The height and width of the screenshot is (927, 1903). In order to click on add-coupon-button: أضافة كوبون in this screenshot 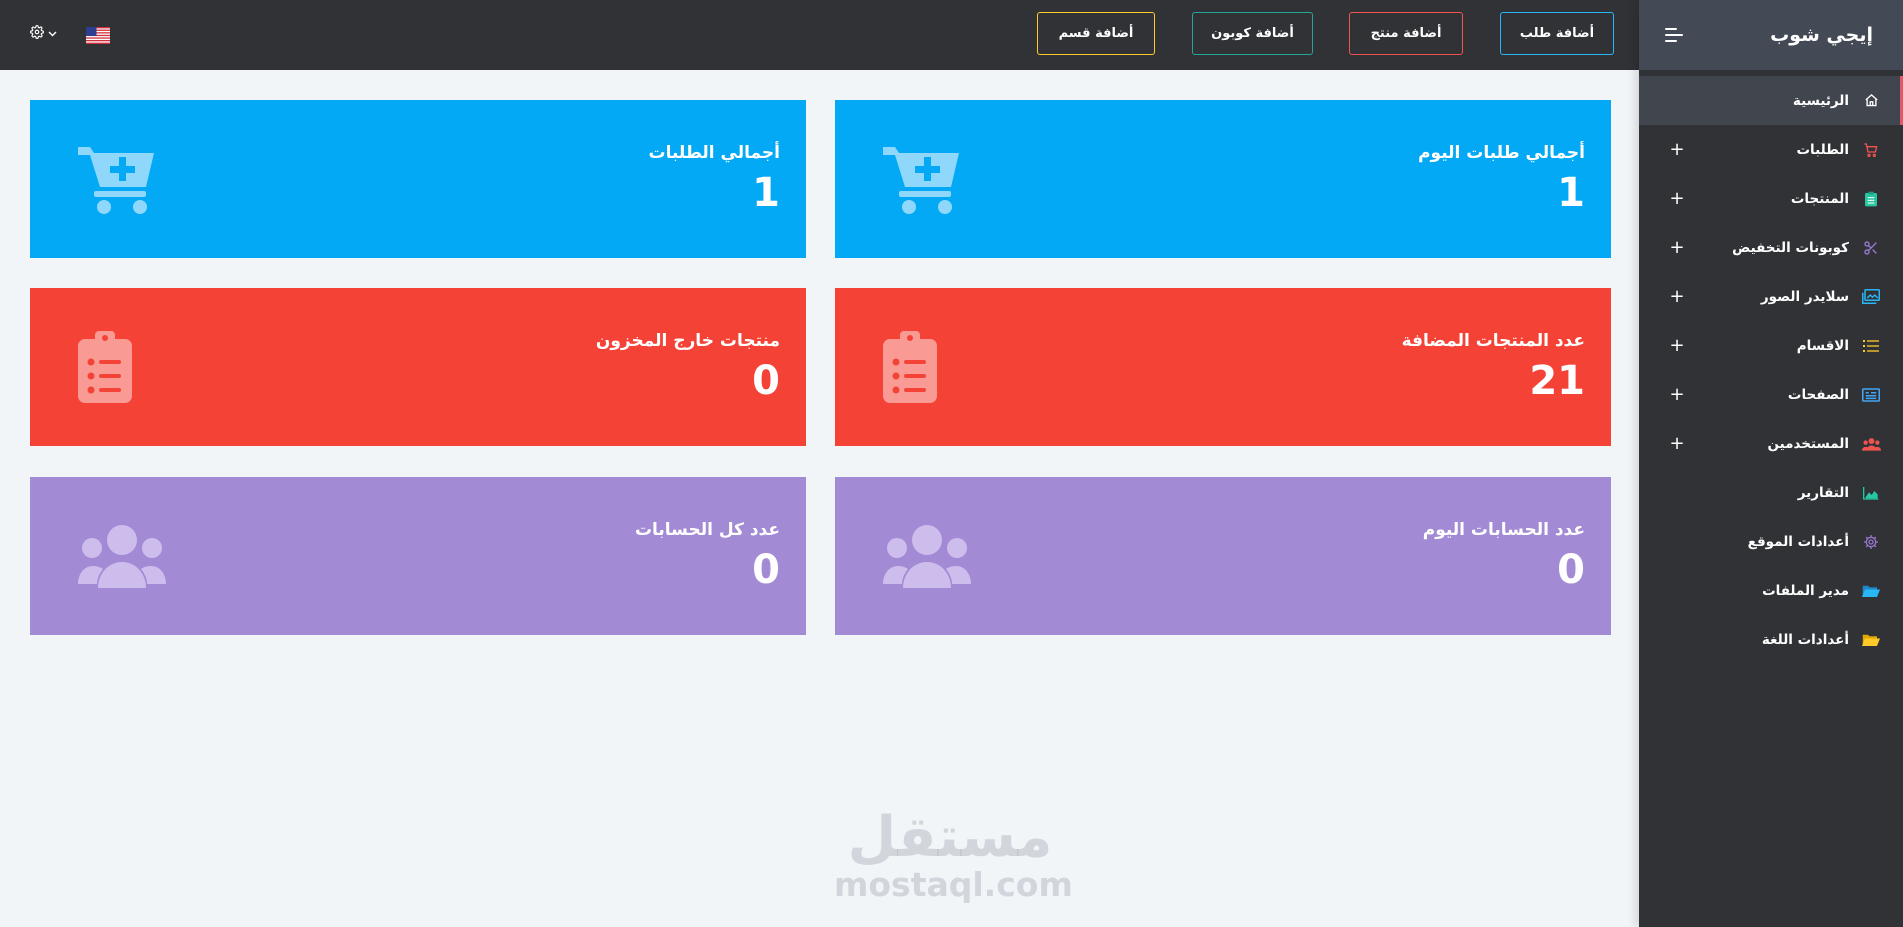, I will do `click(1252, 33)`.